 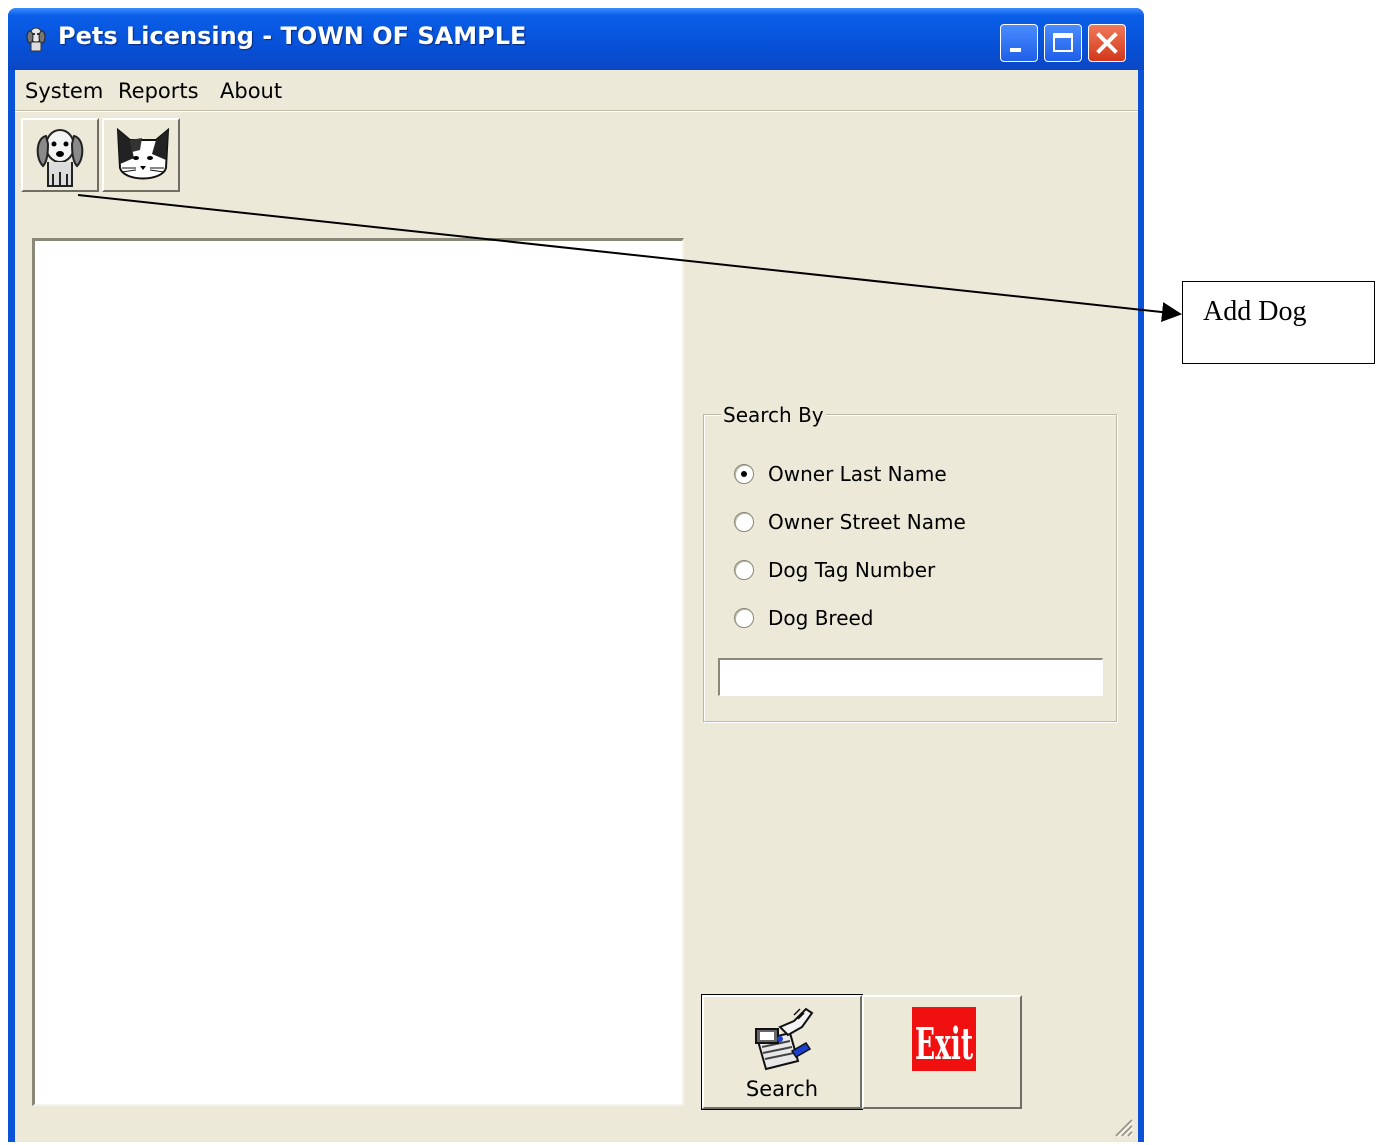 I want to click on menu-divider, so click(x=576, y=111).